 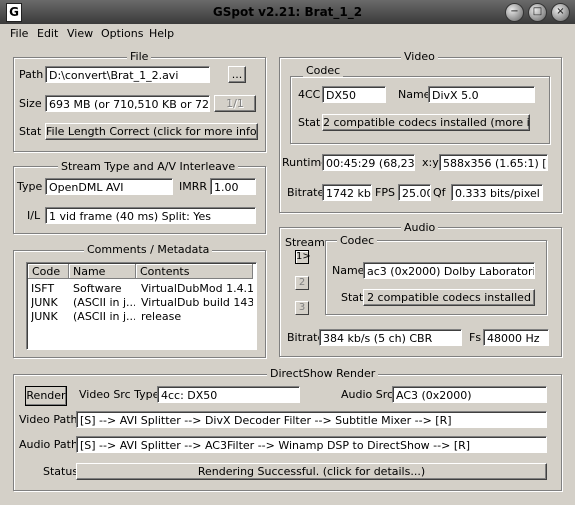 What do you see at coordinates (127, 74) in the screenshot?
I see `path-field: D:\convert\Brat_1_2.avi` at bounding box center [127, 74].